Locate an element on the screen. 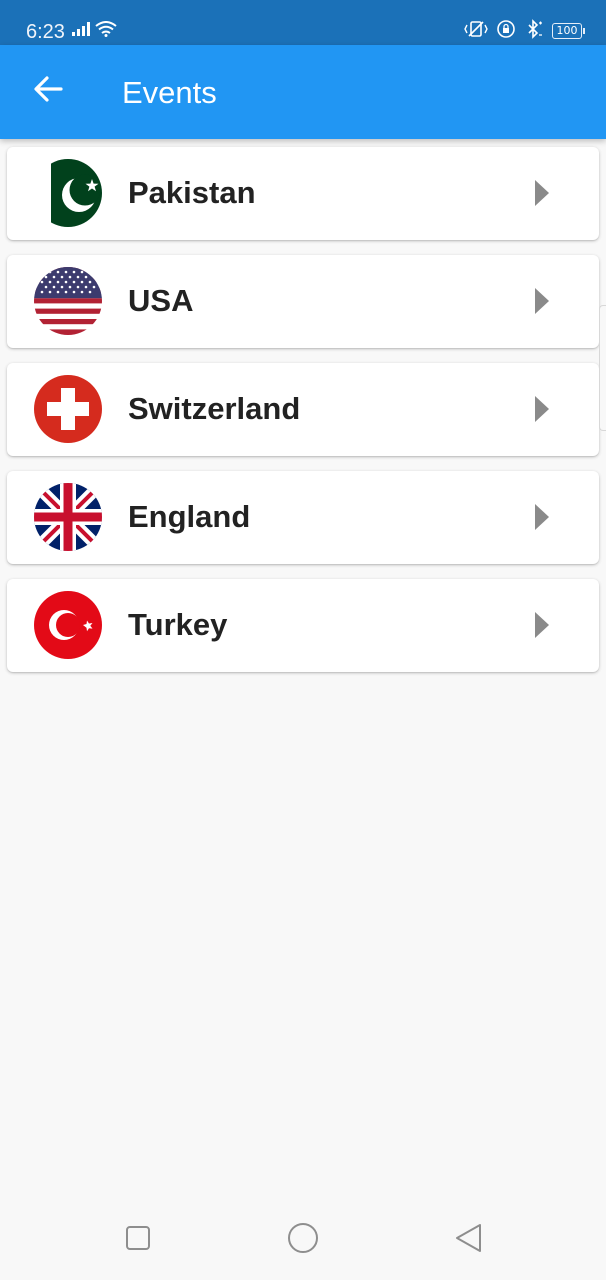 This screenshot has width=606, height=1280. country-name: Turkey is located at coordinates (178, 624).